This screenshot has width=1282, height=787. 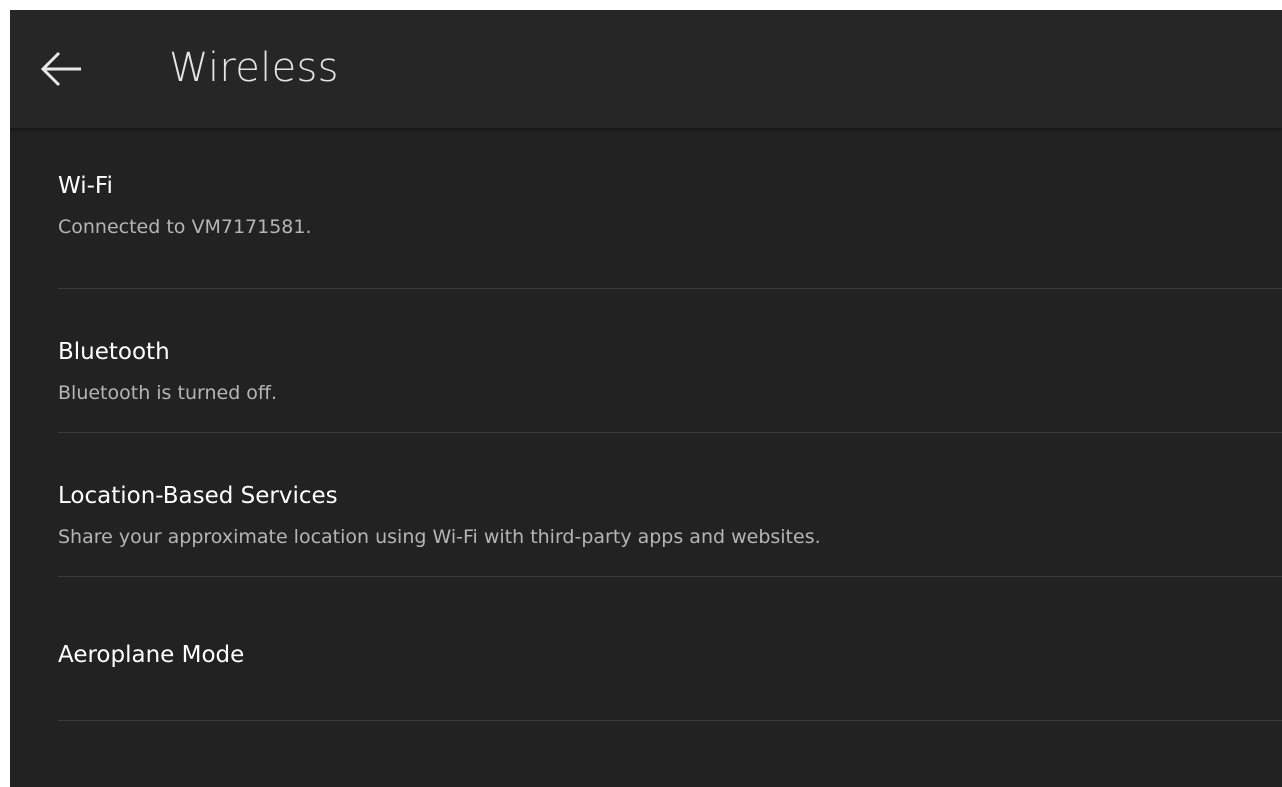 What do you see at coordinates (670, 720) in the screenshot?
I see `divider` at bounding box center [670, 720].